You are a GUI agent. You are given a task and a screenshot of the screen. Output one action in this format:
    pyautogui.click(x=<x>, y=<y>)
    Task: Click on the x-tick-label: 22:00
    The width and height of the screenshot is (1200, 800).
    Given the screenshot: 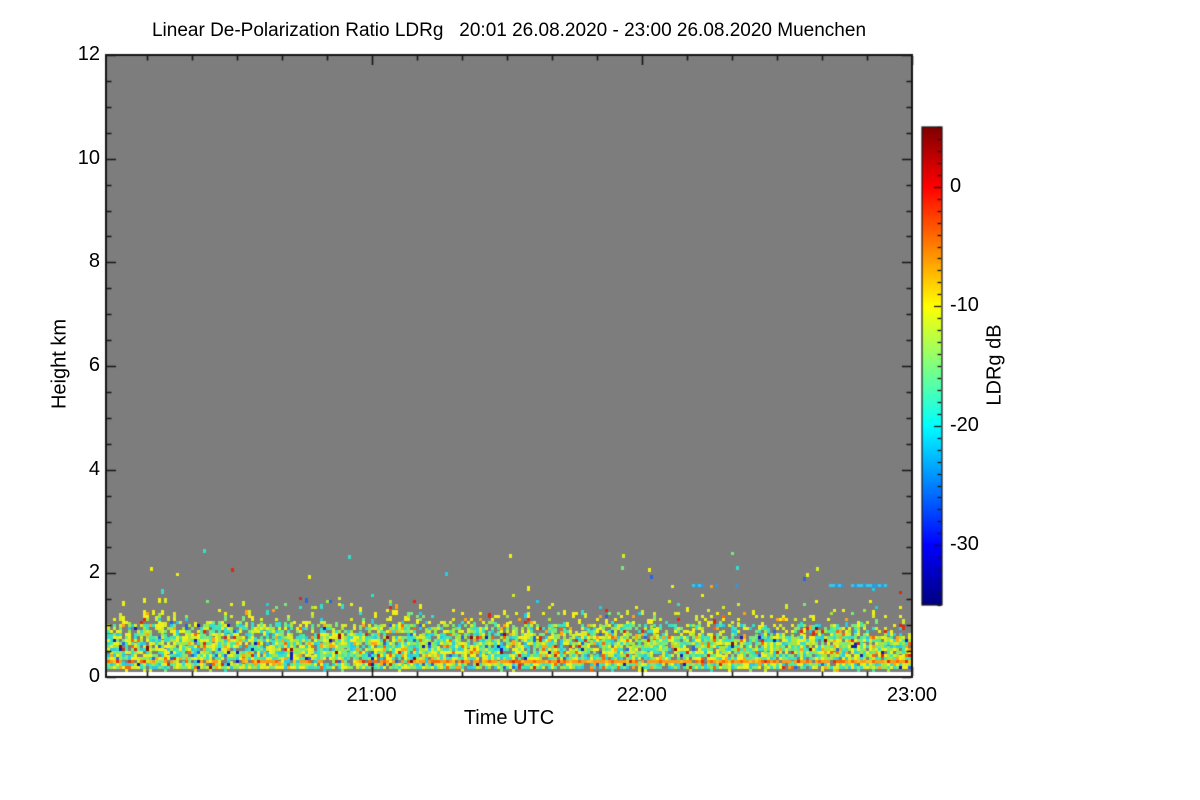 What is the action you would take?
    pyautogui.click(x=641, y=695)
    